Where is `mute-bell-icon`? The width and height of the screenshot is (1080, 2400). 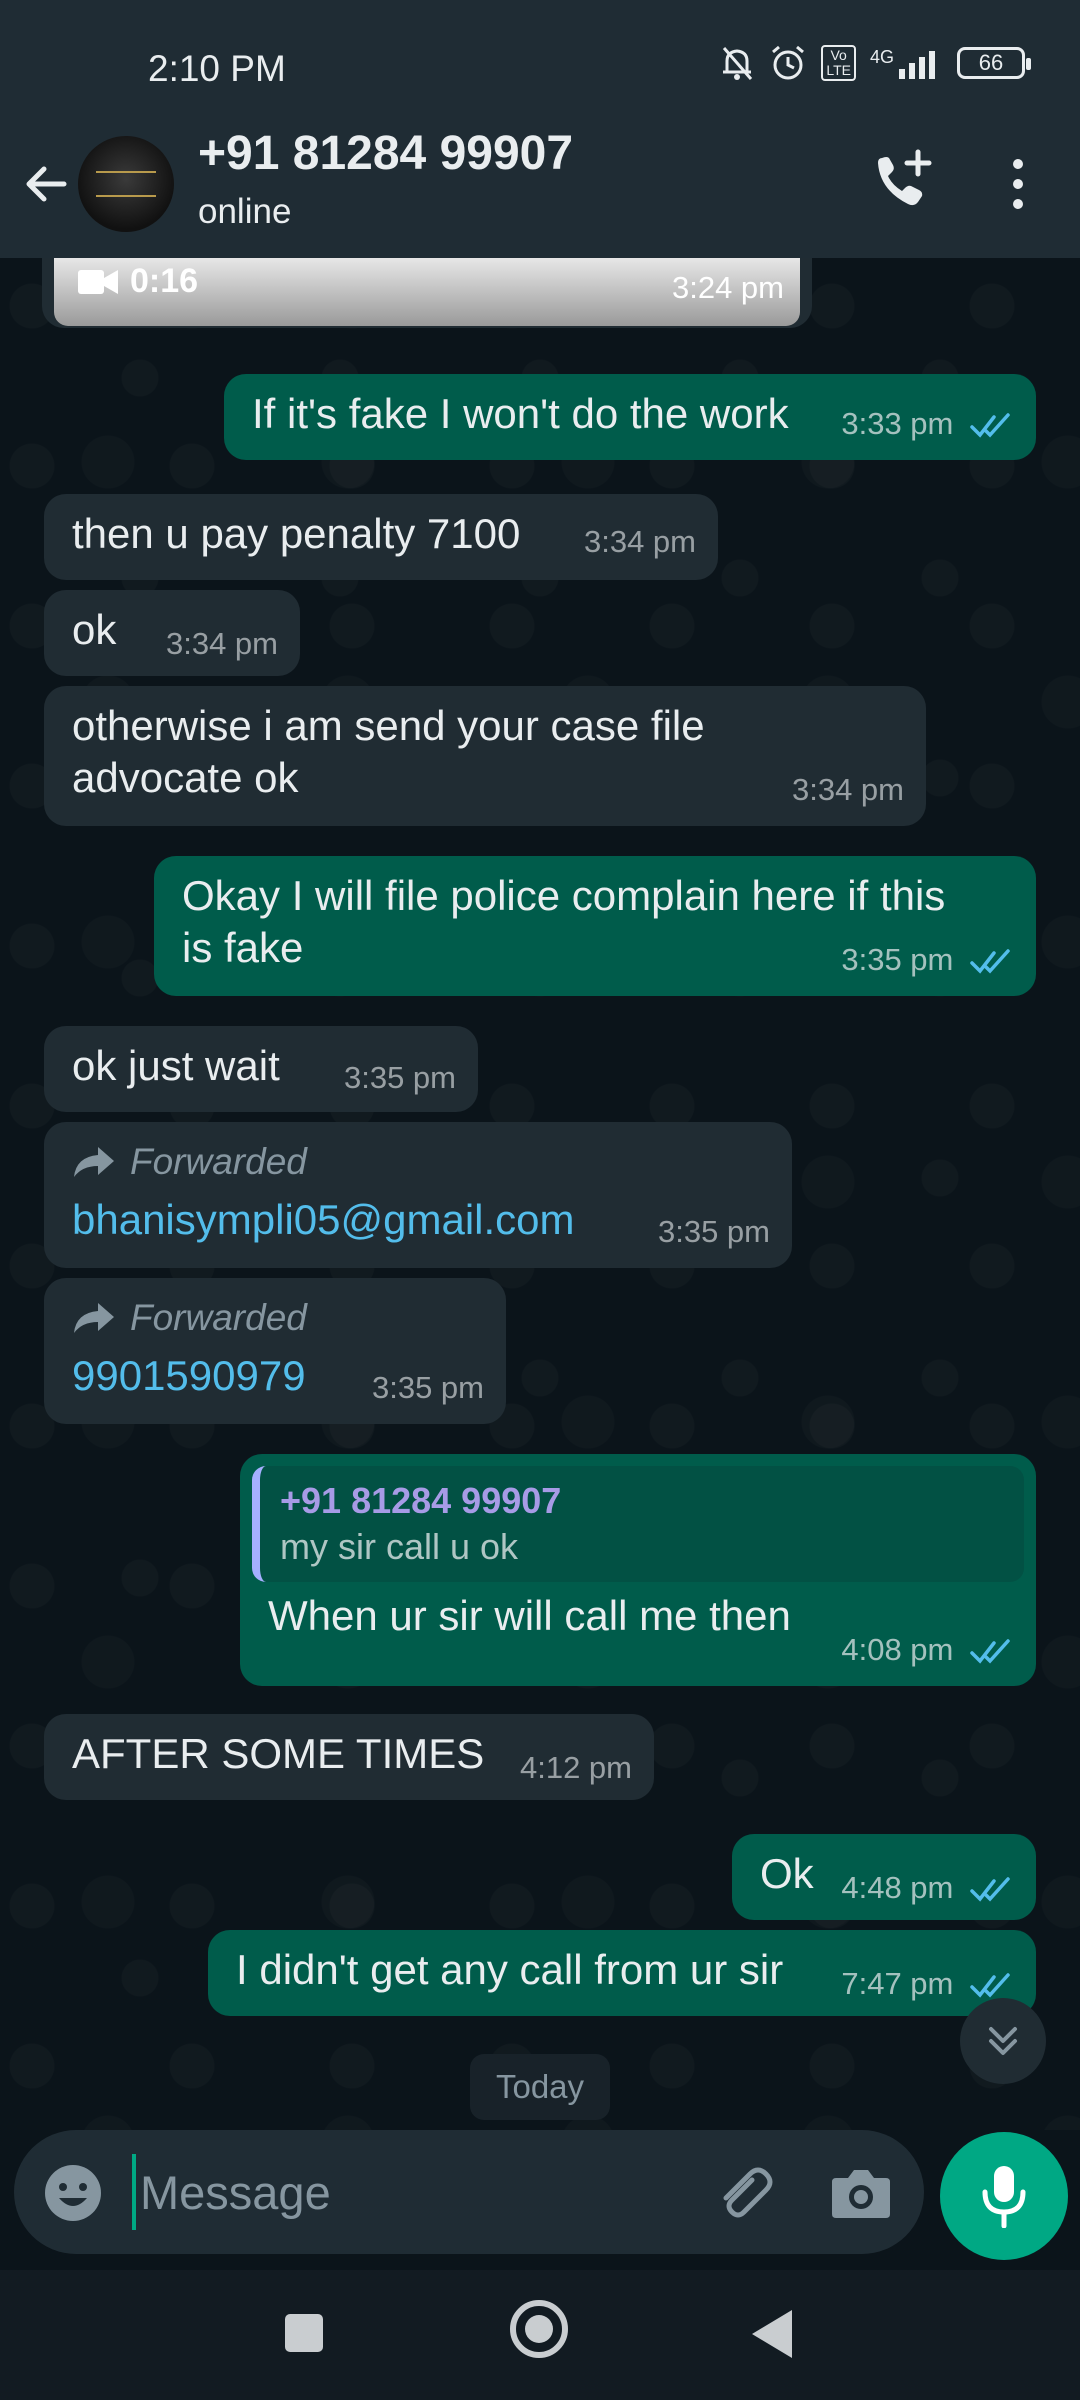
mute-bell-icon is located at coordinates (738, 63).